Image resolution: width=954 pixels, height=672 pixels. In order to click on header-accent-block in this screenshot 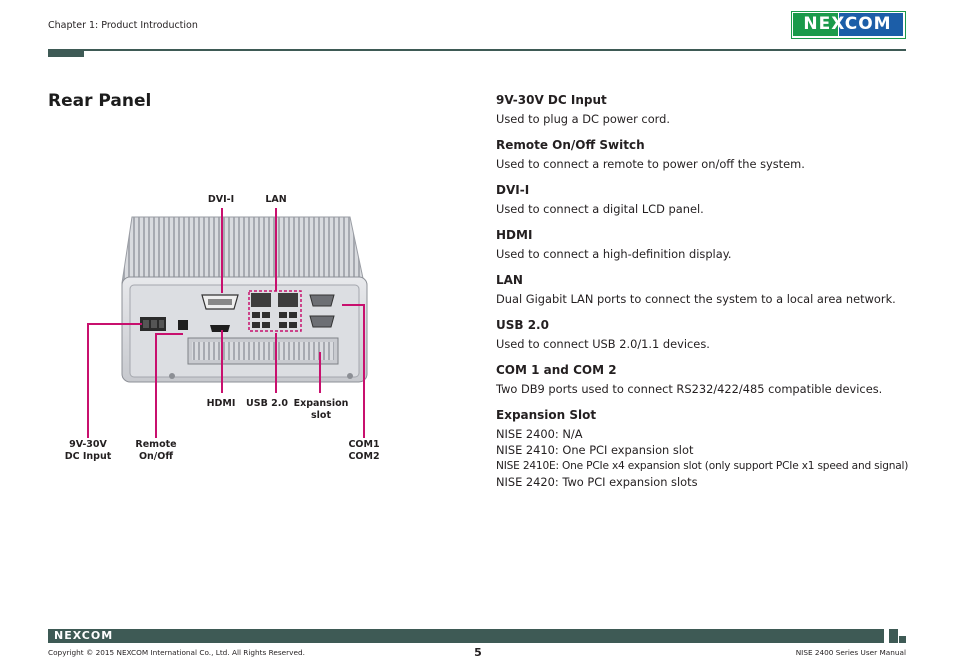, I will do `click(66, 53)`.